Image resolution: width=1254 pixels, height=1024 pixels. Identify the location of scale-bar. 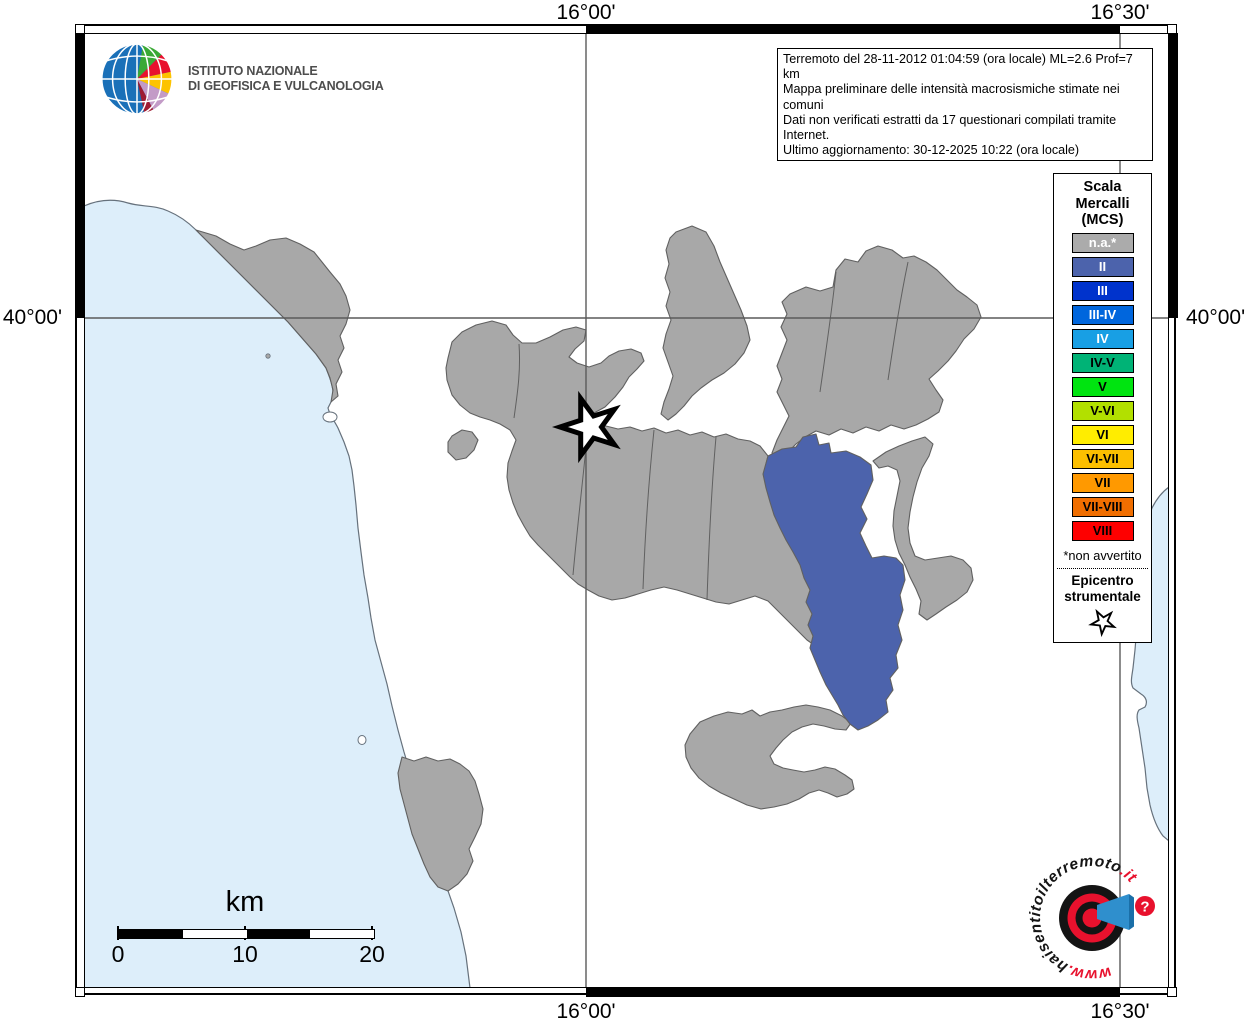
(246, 934).